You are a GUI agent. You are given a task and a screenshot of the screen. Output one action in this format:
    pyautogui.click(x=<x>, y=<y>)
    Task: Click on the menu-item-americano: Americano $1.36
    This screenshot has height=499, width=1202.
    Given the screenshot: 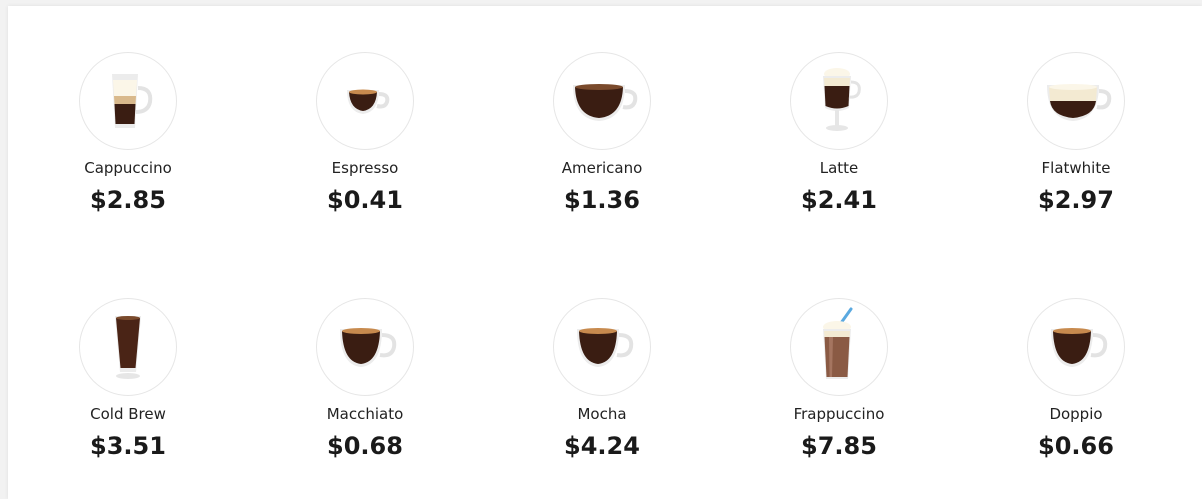 What is the action you would take?
    pyautogui.click(x=602, y=133)
    